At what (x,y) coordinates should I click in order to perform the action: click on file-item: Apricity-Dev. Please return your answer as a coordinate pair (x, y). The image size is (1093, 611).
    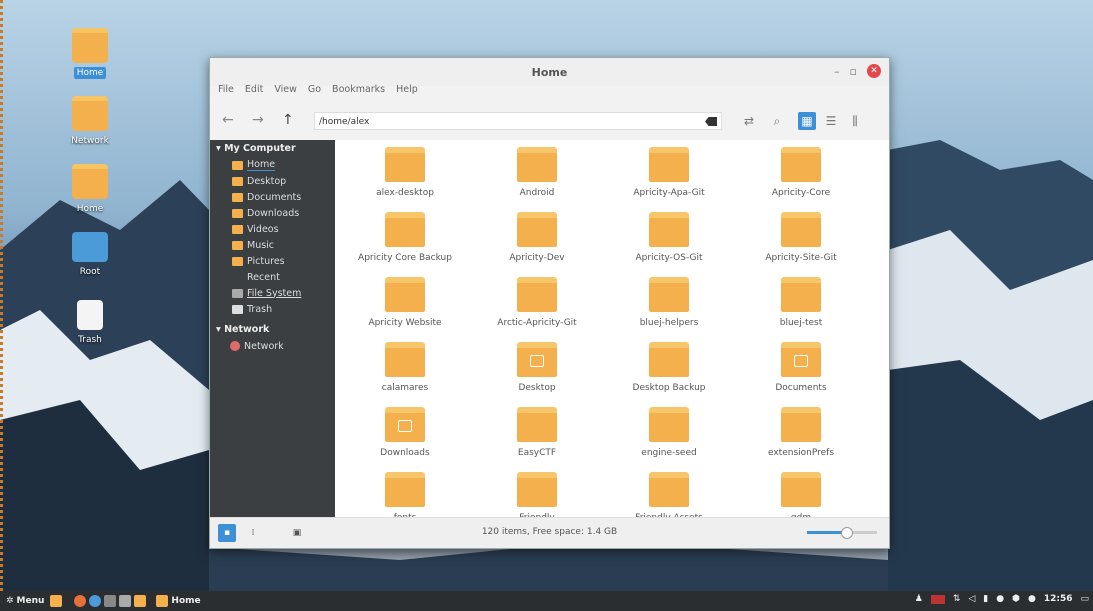
    Looking at the image, I should click on (537, 246).